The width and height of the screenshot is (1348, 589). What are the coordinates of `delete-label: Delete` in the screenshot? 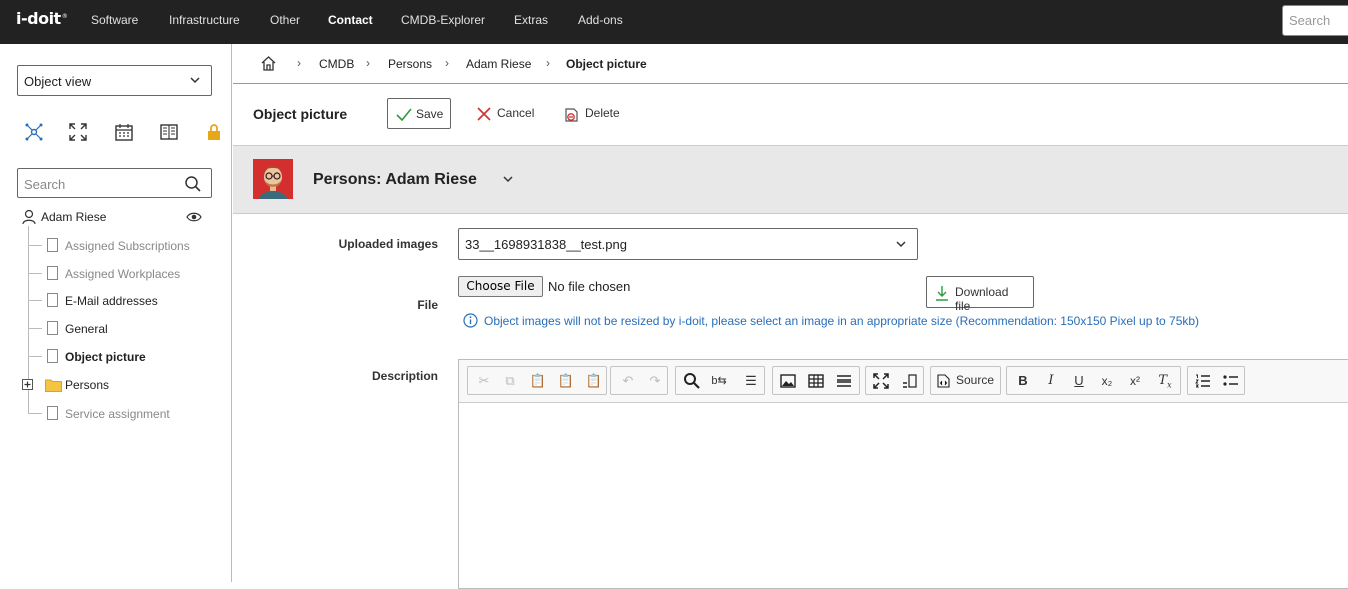 It's located at (602, 113).